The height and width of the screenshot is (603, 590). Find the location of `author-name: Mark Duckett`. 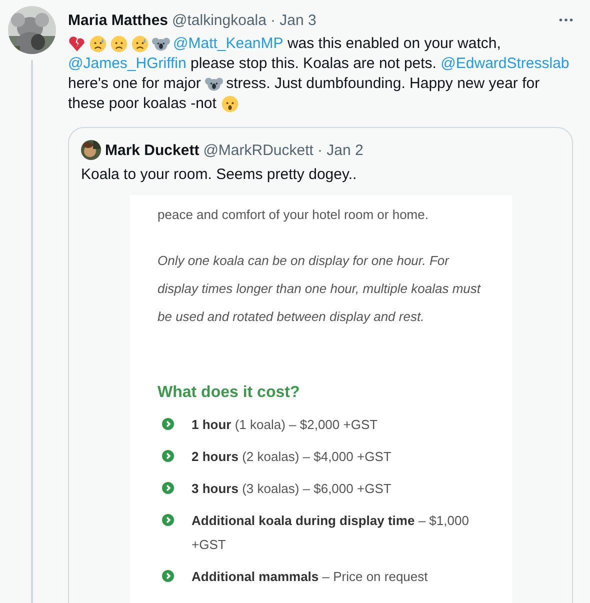

author-name: Mark Duckett is located at coordinates (152, 150).